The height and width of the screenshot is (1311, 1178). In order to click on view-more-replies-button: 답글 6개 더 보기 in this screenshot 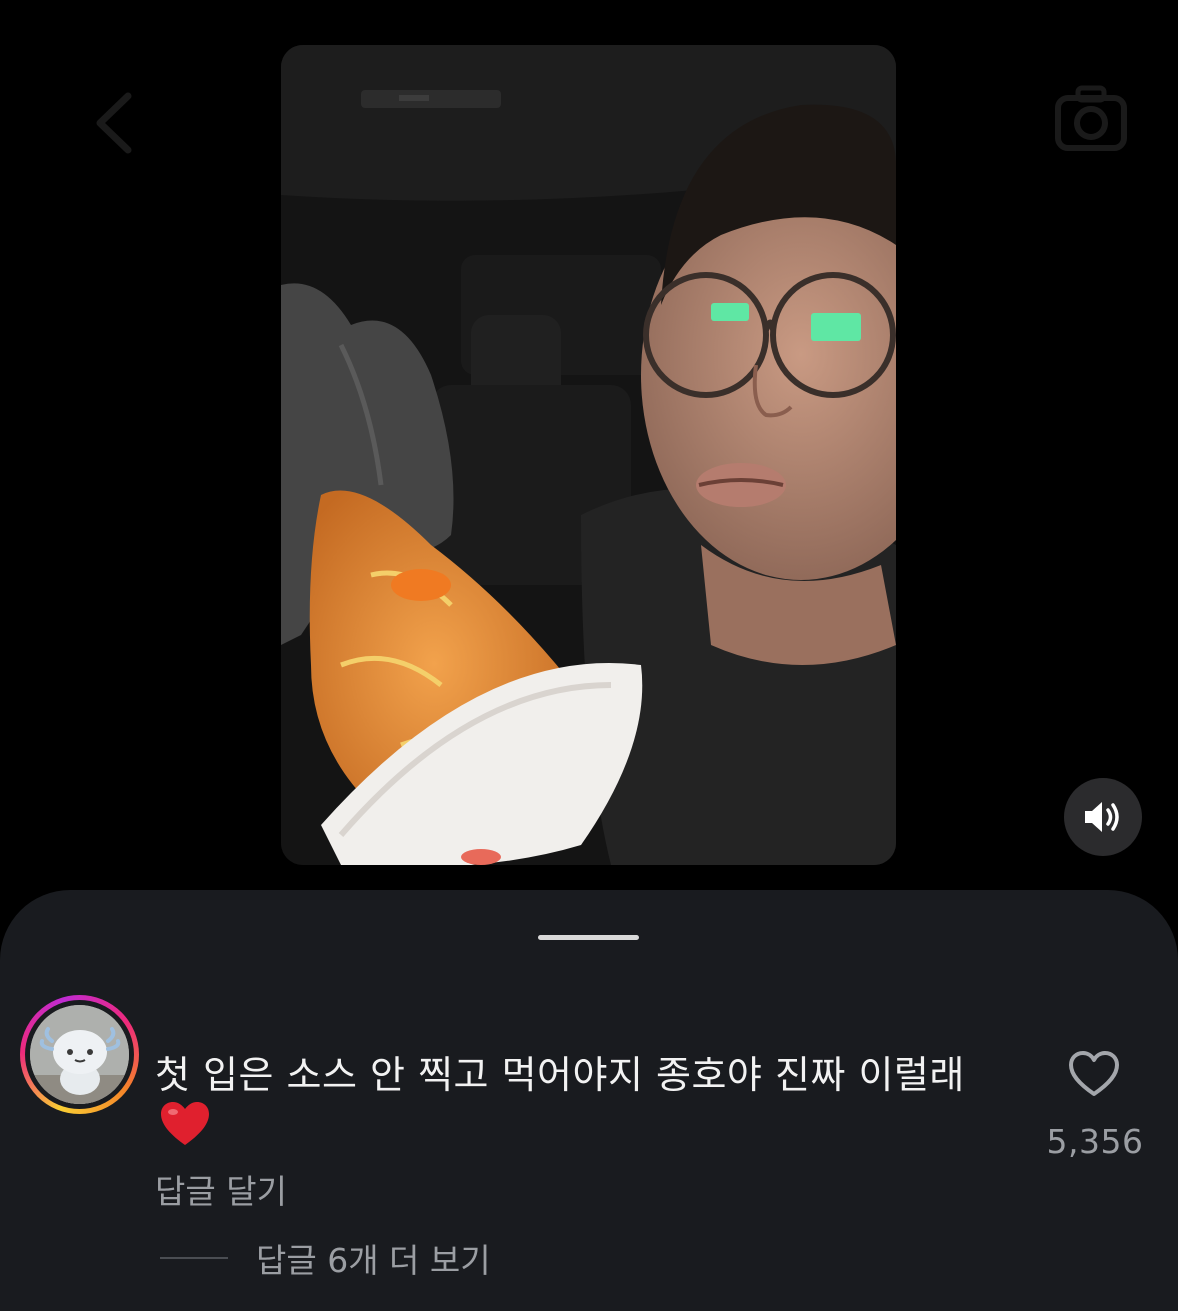, I will do `click(325, 1258)`.